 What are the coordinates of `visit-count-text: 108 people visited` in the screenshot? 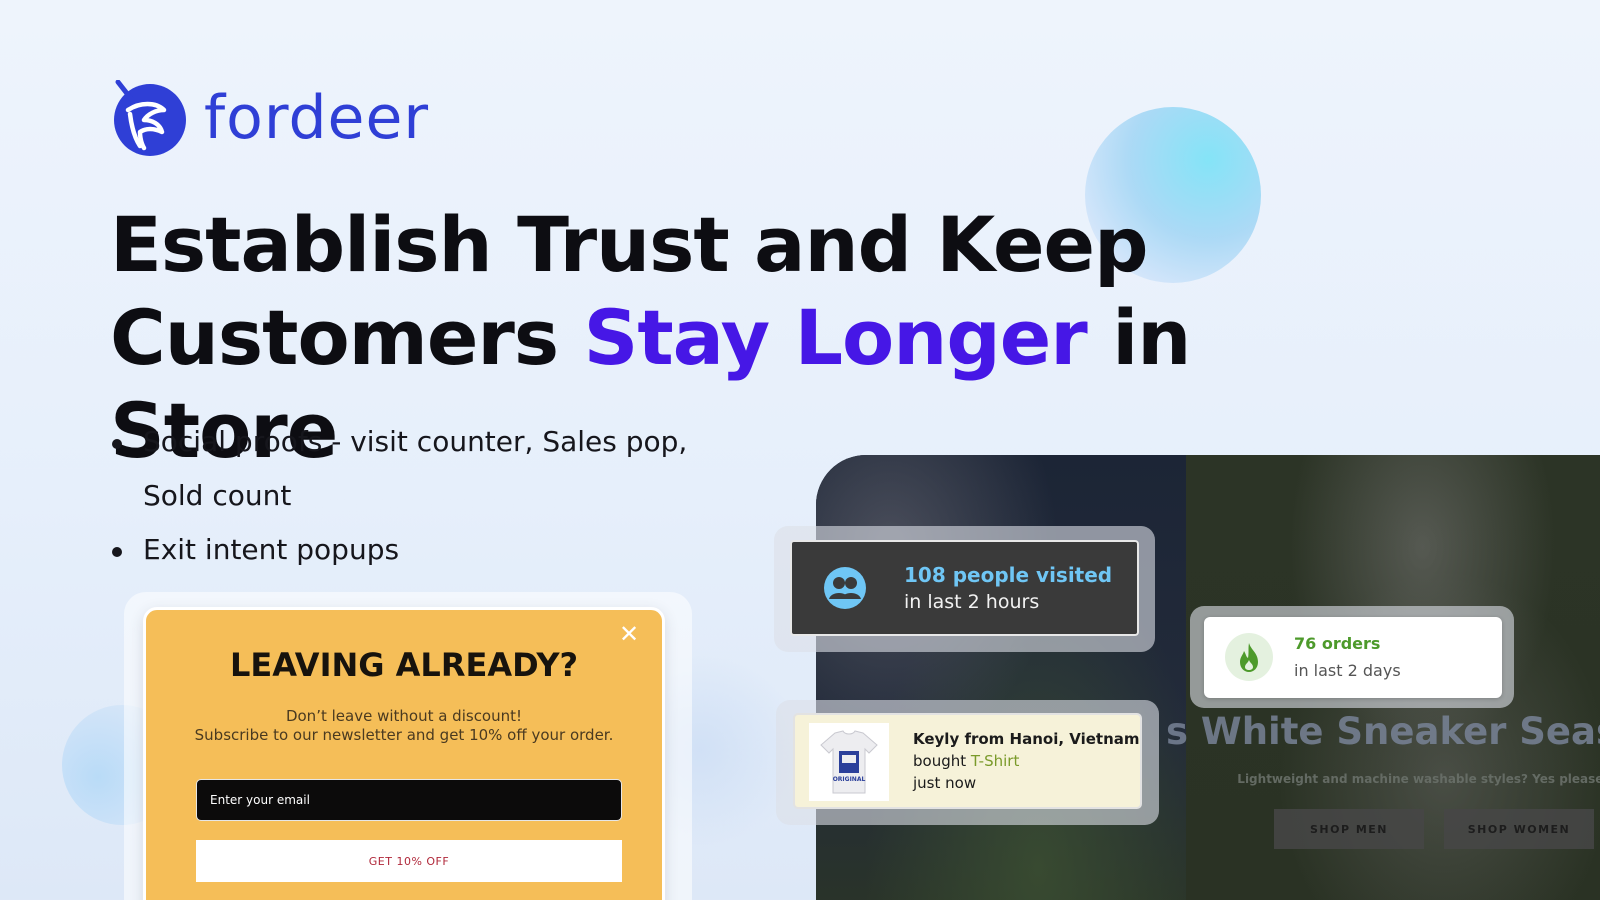 It's located at (1008, 575).